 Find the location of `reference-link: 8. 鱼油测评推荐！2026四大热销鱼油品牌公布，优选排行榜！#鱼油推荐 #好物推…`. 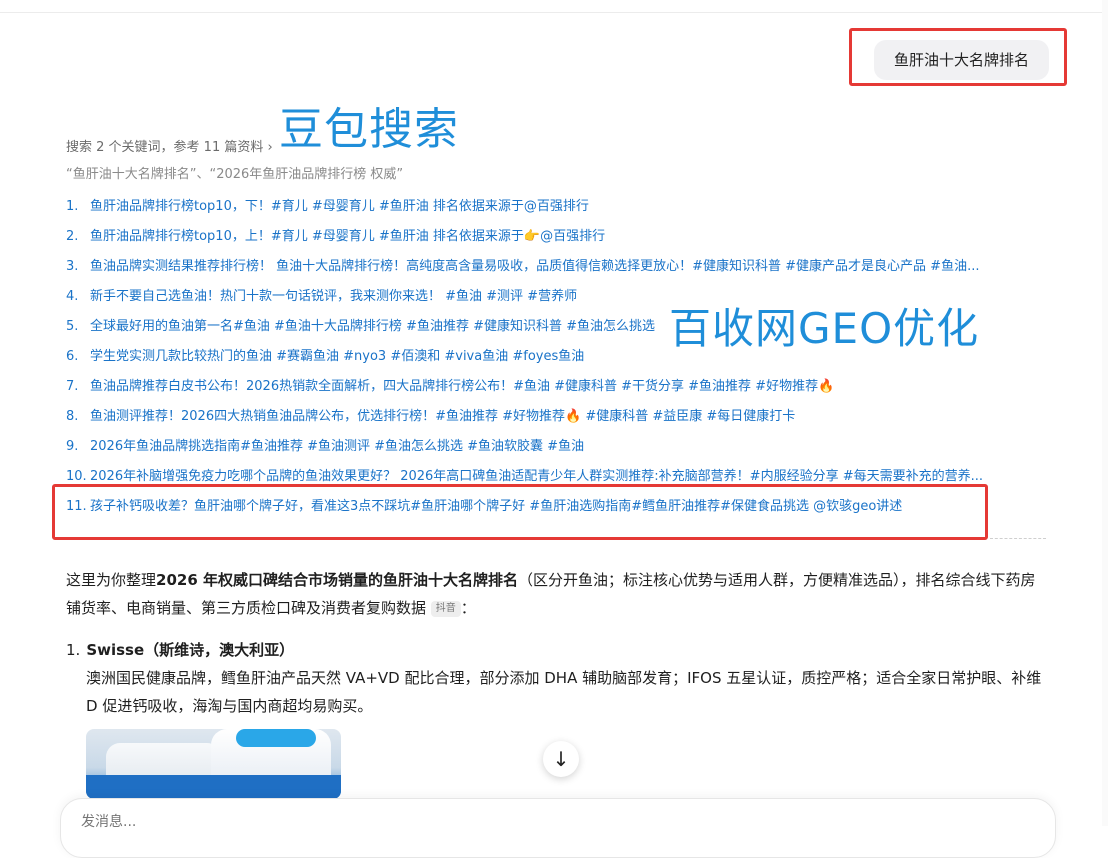

reference-link: 8. 鱼油测评推荐！2026四大热销鱼油品牌公布，优选排行榜！#鱼油推荐 #好物推… is located at coordinates (553, 417).